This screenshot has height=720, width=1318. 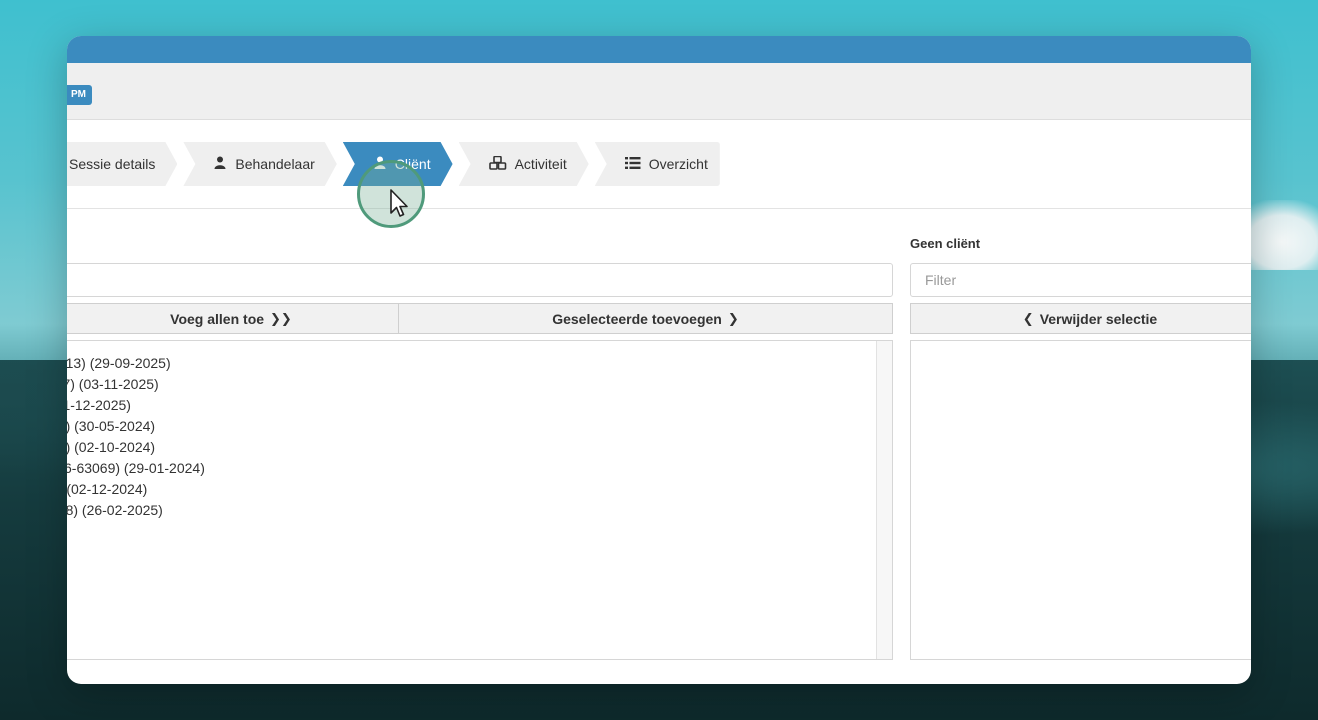 What do you see at coordinates (275, 164) in the screenshot?
I see `step-label: Behandelaar` at bounding box center [275, 164].